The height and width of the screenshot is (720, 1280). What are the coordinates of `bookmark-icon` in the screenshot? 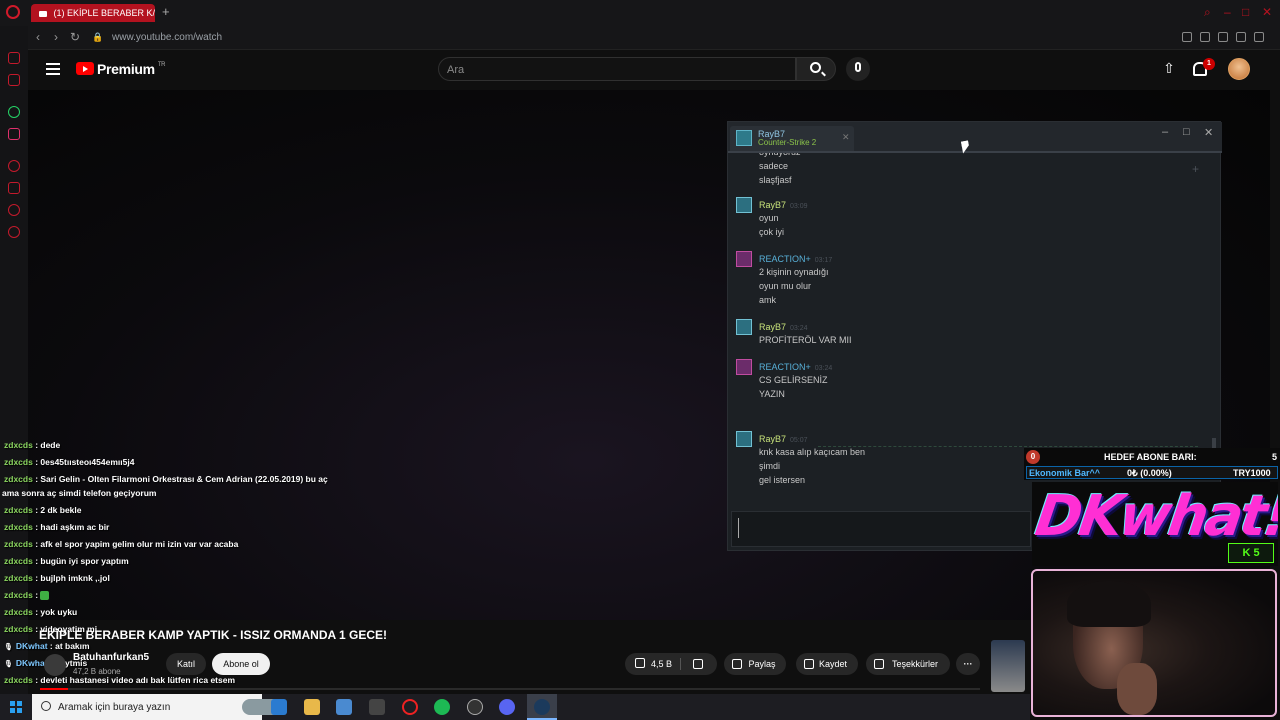 It's located at (1187, 37).